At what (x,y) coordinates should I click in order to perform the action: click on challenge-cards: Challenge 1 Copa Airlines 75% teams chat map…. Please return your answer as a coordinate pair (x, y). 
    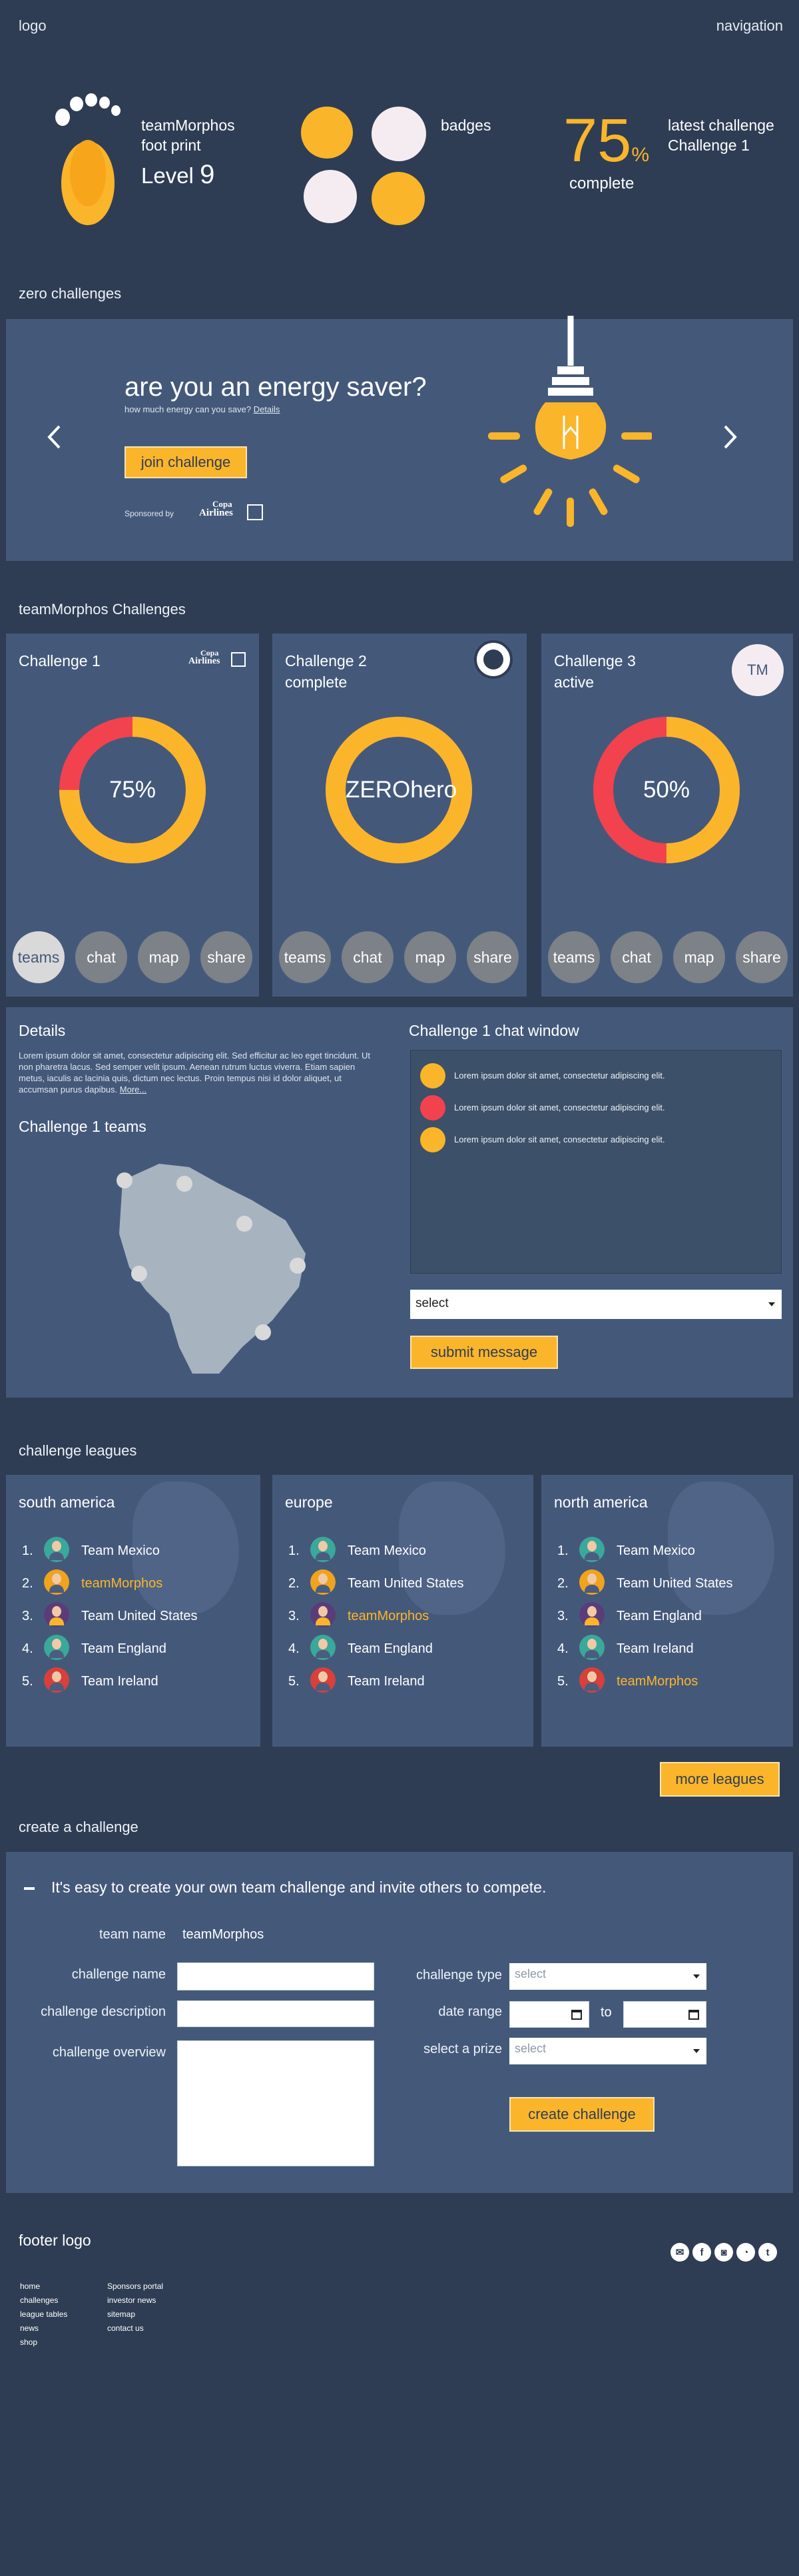
    Looking at the image, I should click on (400, 816).